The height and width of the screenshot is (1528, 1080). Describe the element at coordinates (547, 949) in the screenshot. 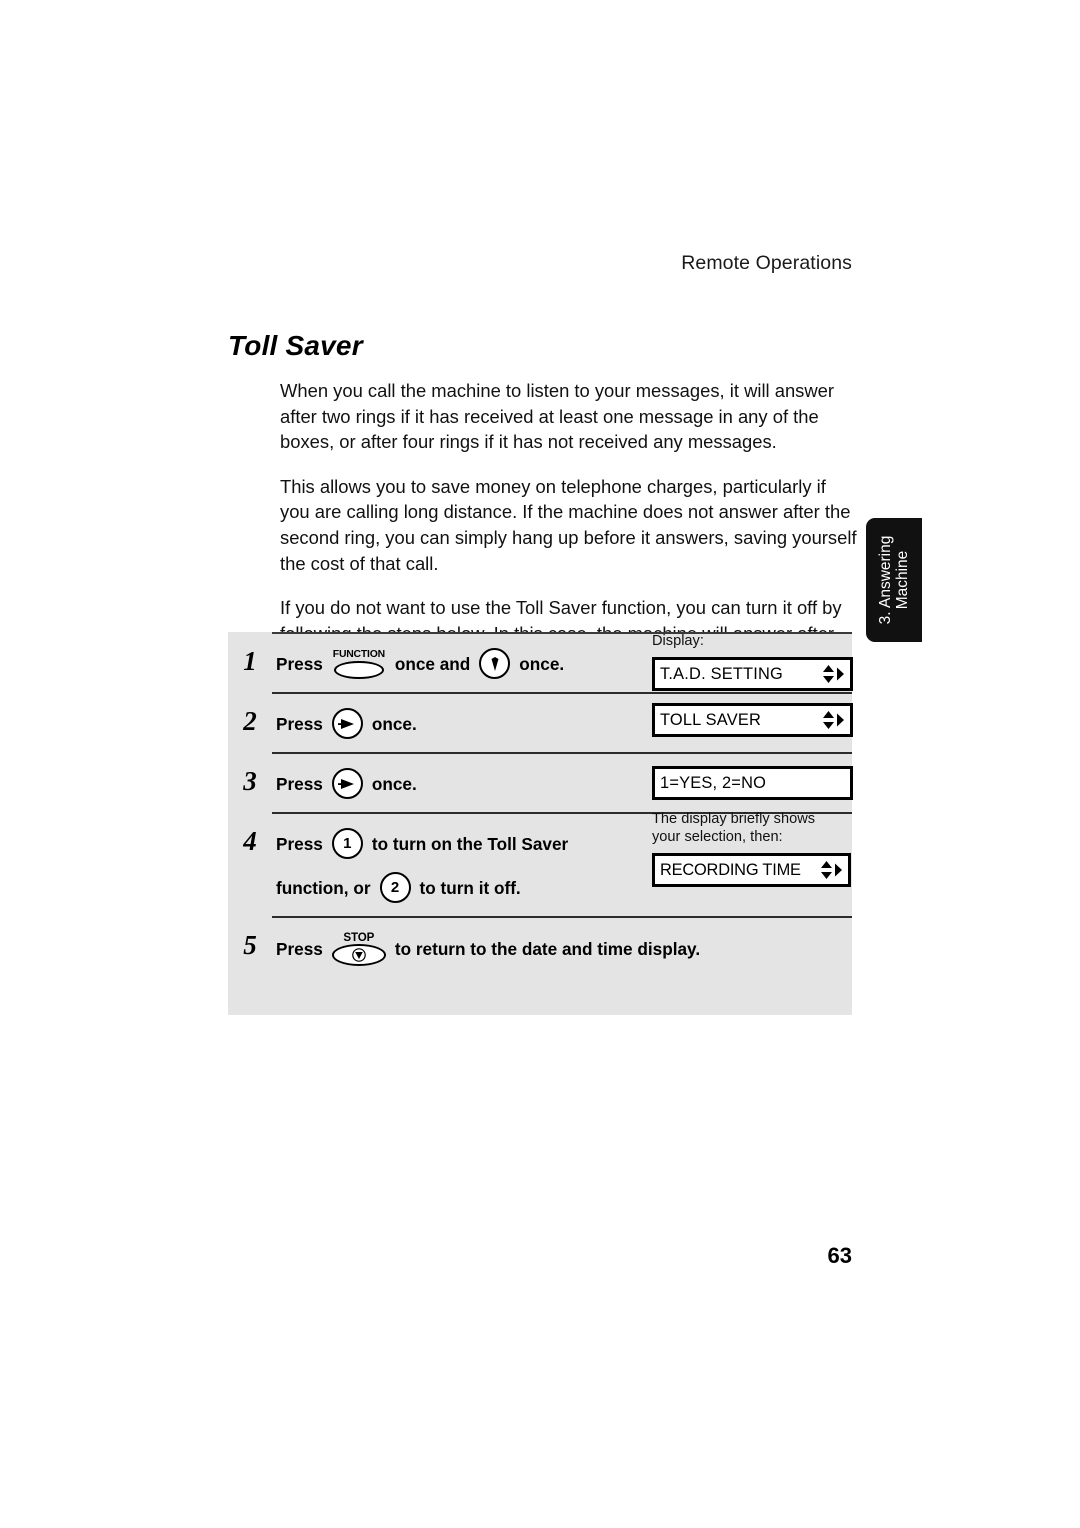

I see `step-text: to return to the date and time display.` at that location.